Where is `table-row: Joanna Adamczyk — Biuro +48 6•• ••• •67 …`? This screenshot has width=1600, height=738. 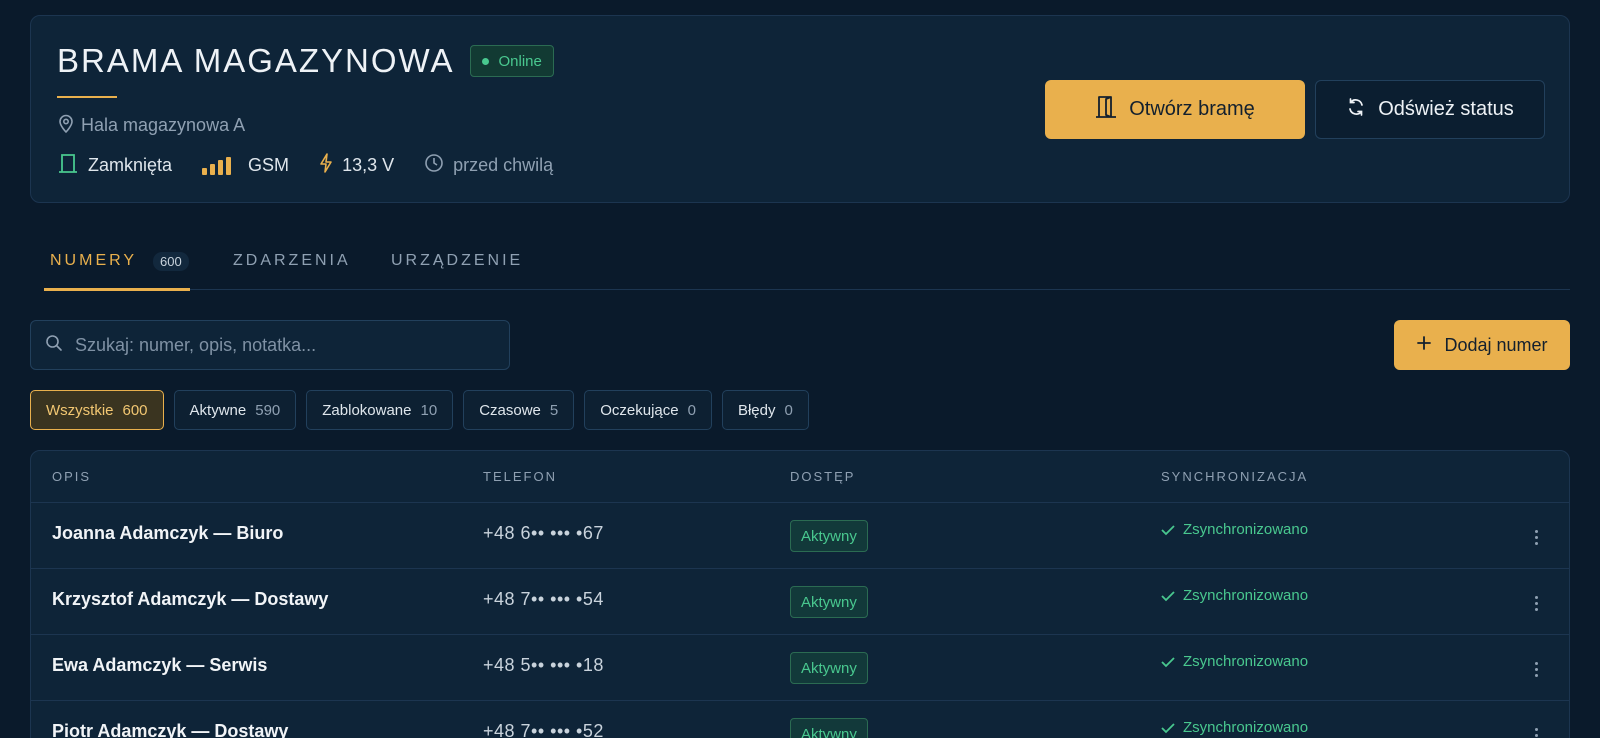 table-row: Joanna Adamczyk — Biuro +48 6•• ••• •67 … is located at coordinates (800, 536).